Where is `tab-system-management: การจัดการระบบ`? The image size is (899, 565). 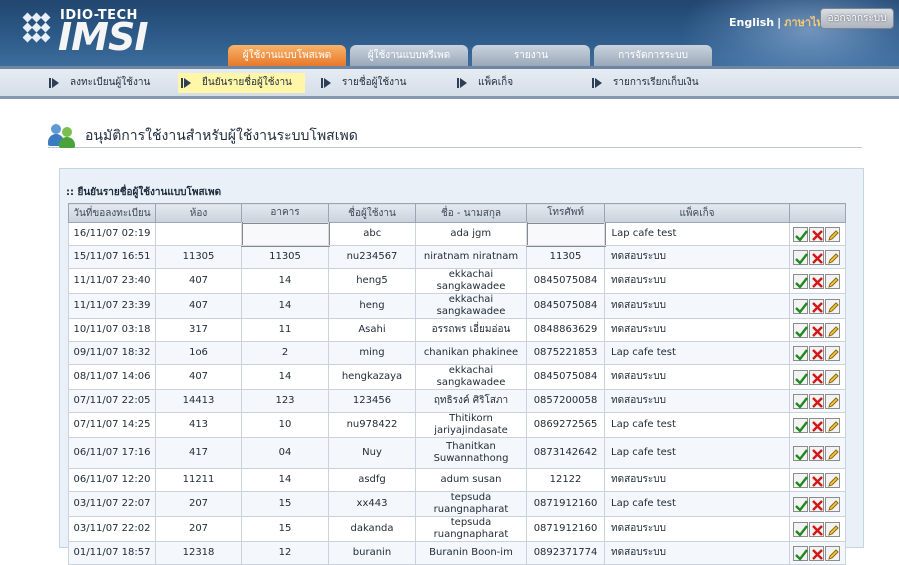 tab-system-management: การจัดการระบบ is located at coordinates (653, 55).